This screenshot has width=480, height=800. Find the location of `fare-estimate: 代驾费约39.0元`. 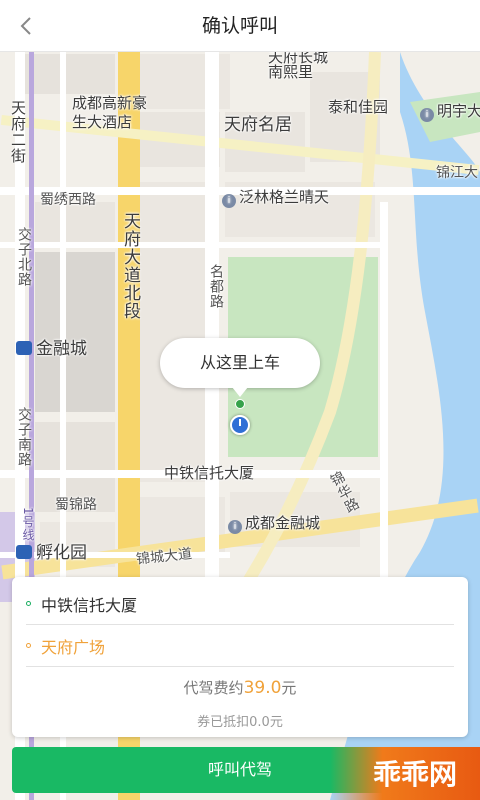

fare-estimate: 代驾费约39.0元 is located at coordinates (240, 687).